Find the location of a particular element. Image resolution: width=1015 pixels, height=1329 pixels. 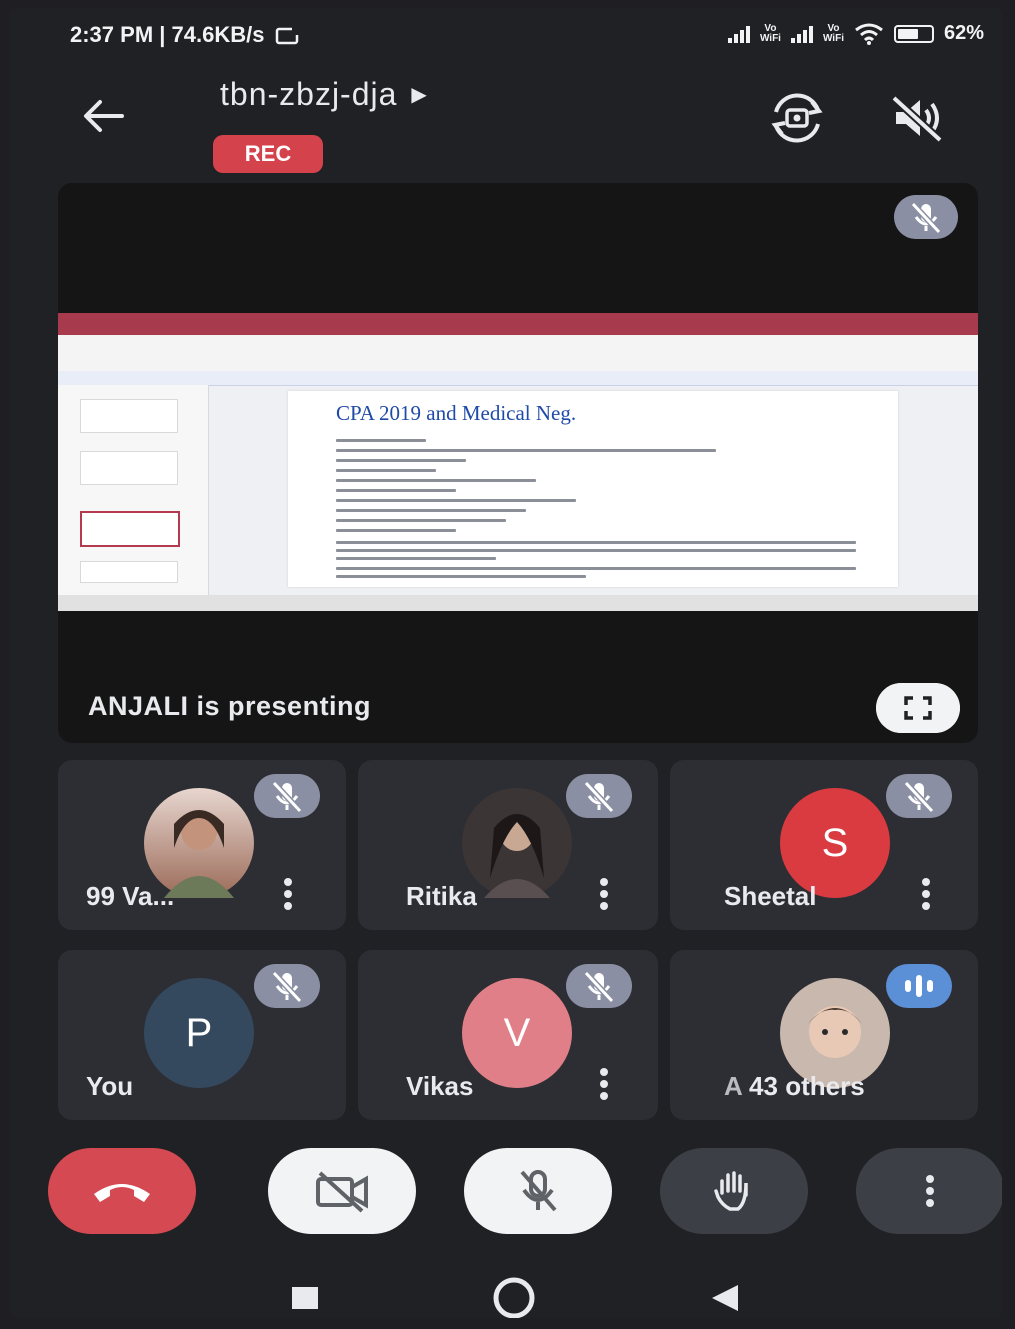

speaker-off-icon is located at coordinates (917, 118).